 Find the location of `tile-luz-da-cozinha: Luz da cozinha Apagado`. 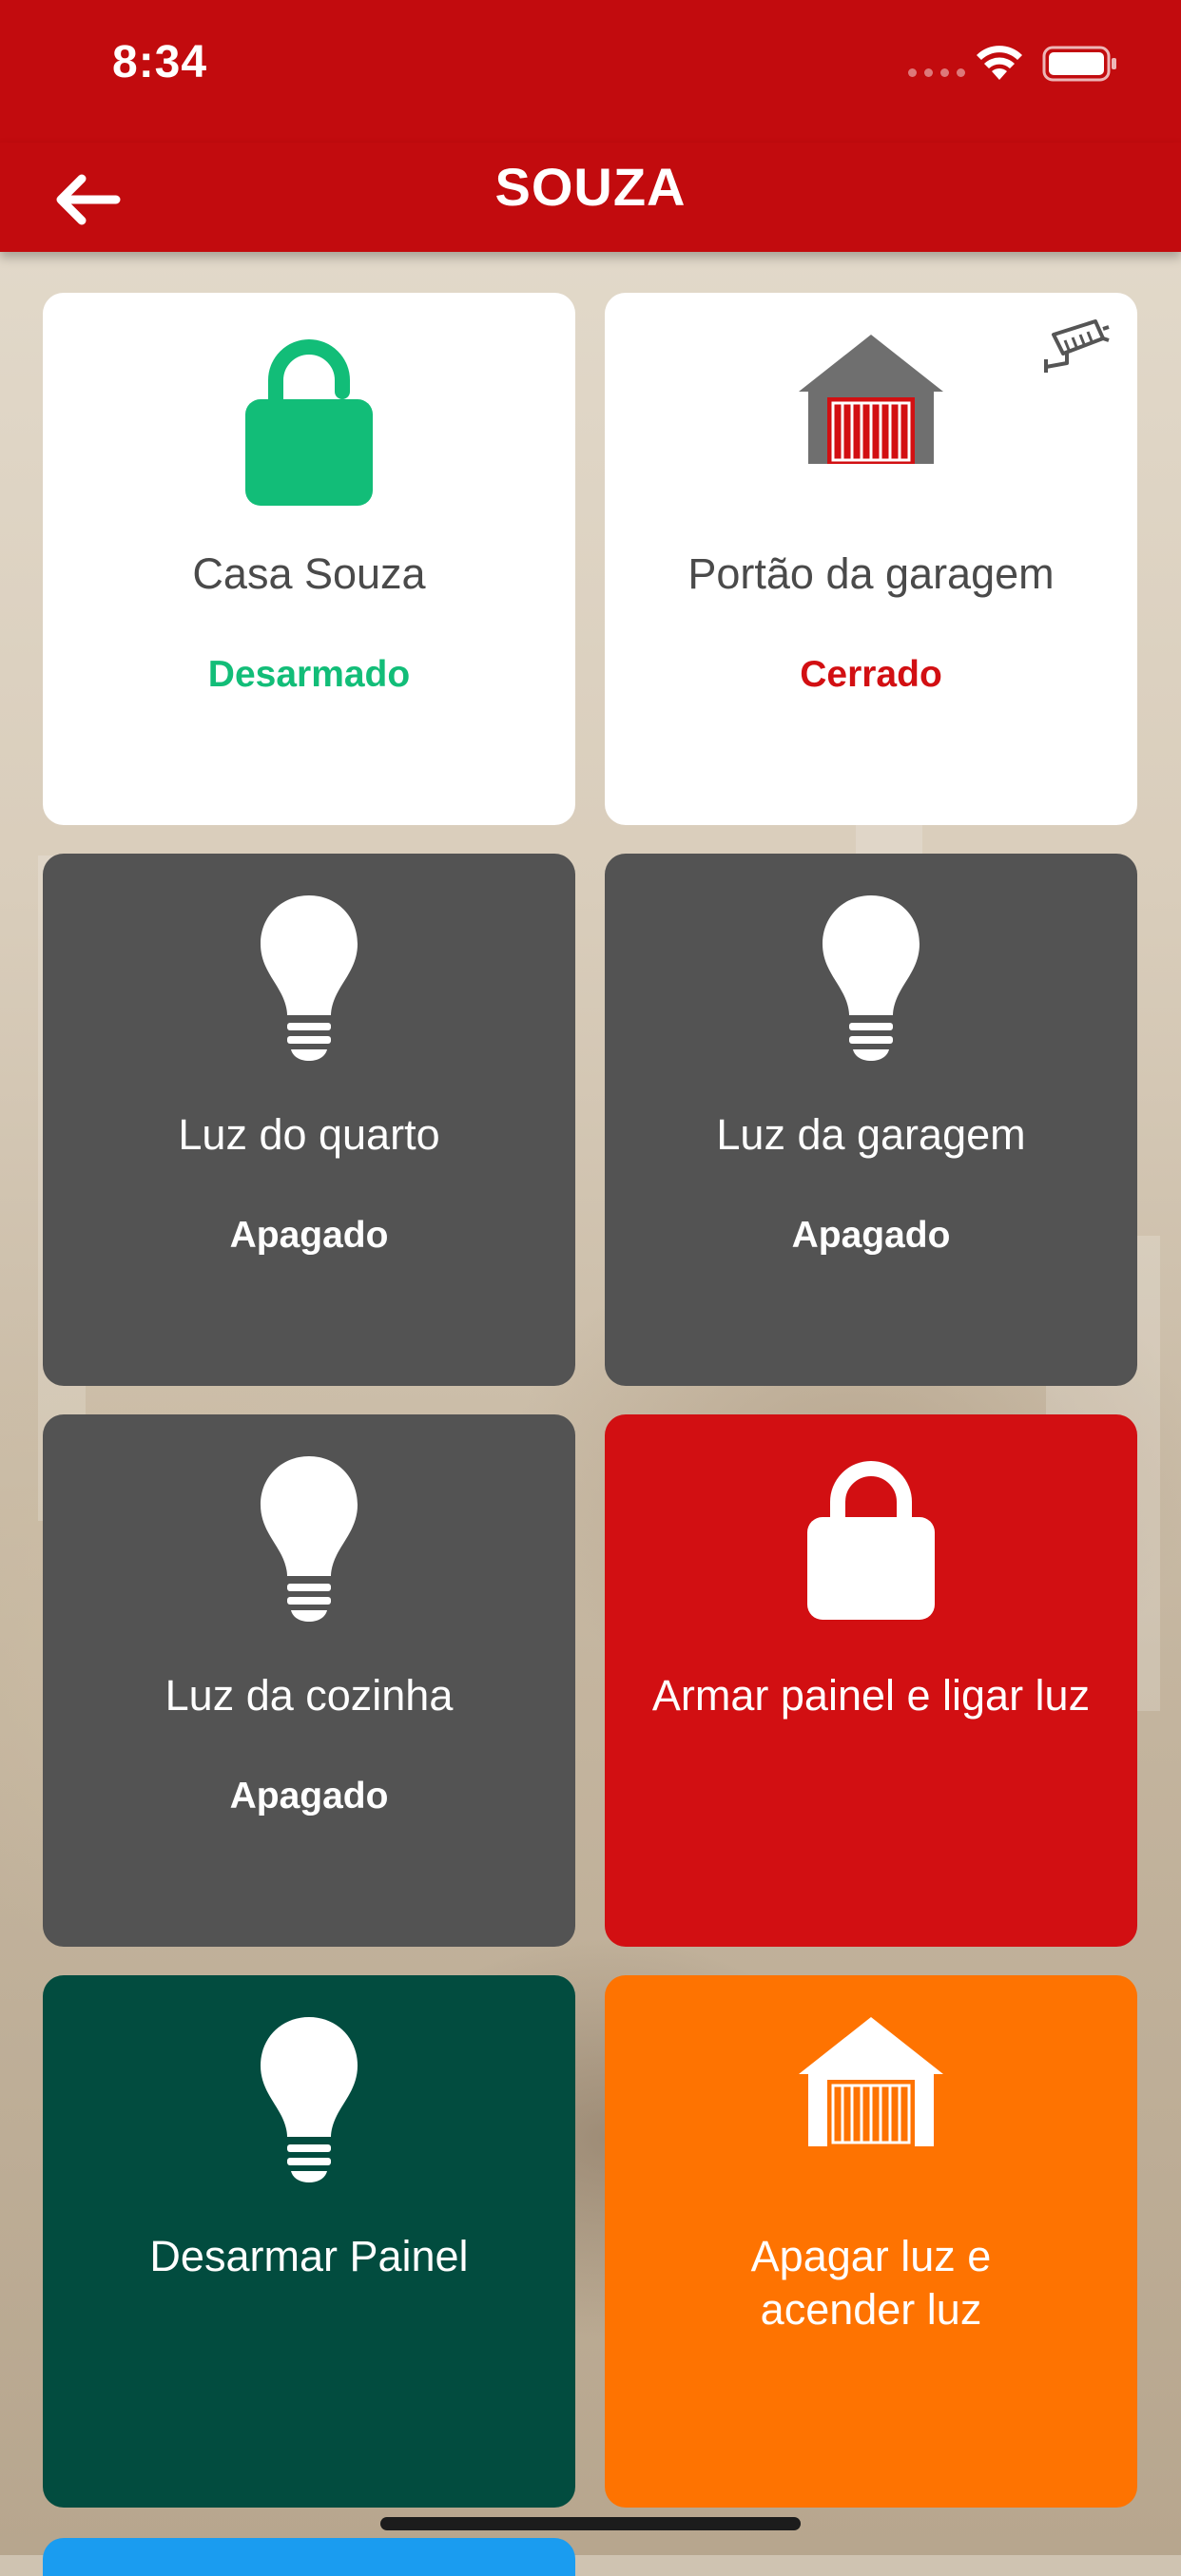

tile-luz-da-cozinha: Luz da cozinha Apagado is located at coordinates (309, 1680).